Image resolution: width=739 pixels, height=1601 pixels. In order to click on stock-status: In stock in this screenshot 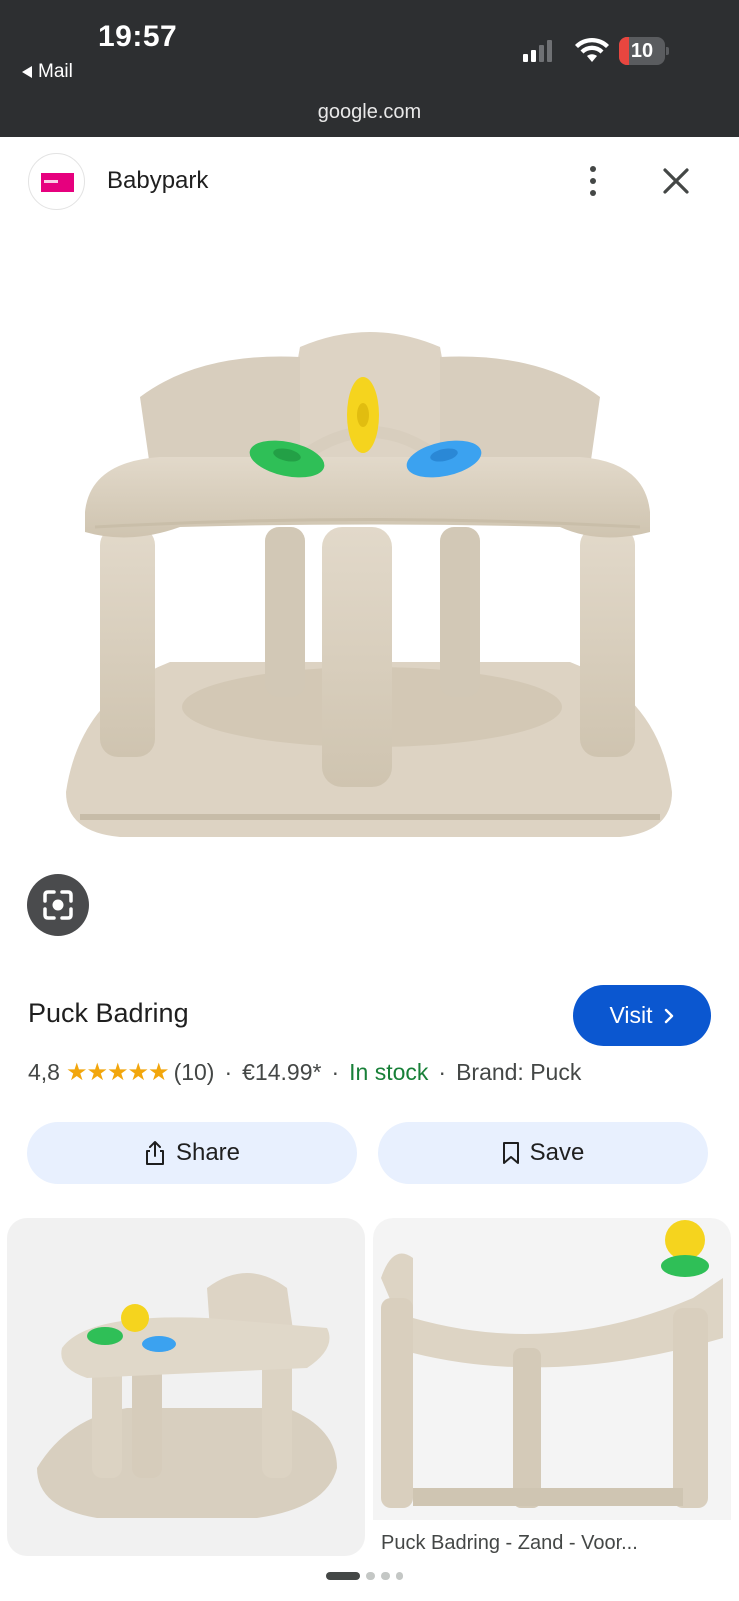, I will do `click(389, 1071)`.